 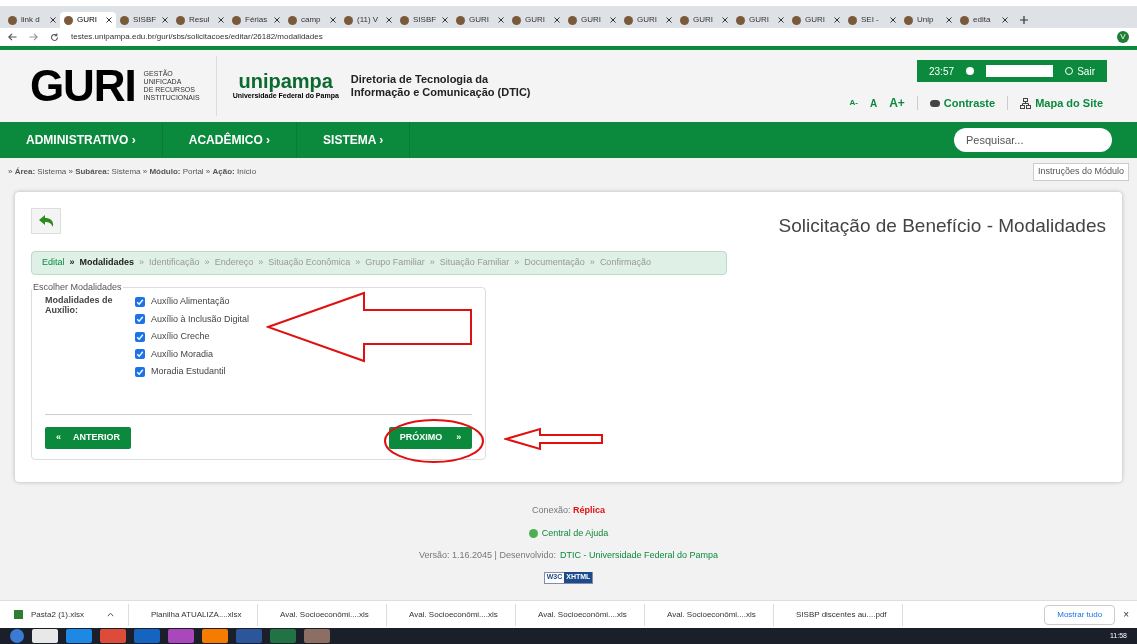 What do you see at coordinates (568, 533) in the screenshot?
I see `help-link: Central de Ajuda` at bounding box center [568, 533].